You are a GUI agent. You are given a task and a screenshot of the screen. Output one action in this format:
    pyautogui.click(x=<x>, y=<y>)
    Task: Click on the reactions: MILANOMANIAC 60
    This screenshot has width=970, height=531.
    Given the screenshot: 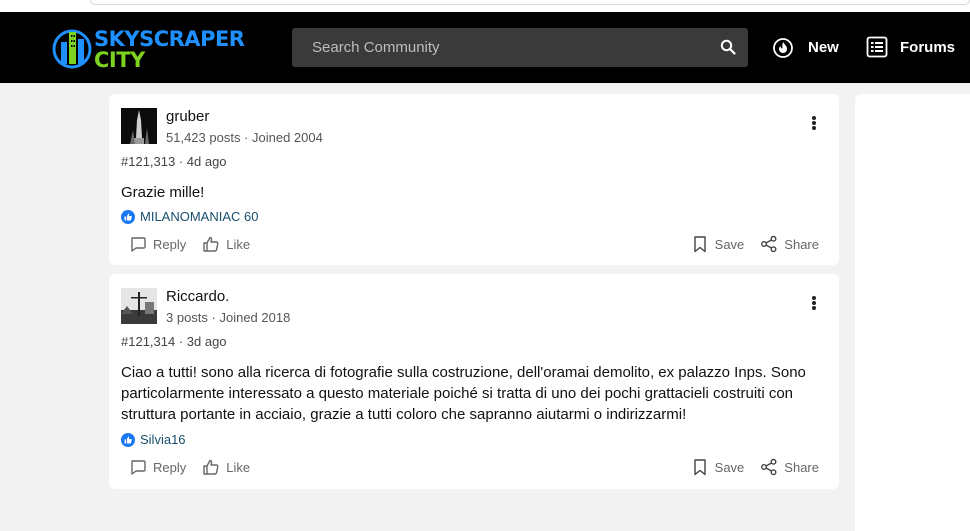 What is the action you would take?
    pyautogui.click(x=189, y=216)
    